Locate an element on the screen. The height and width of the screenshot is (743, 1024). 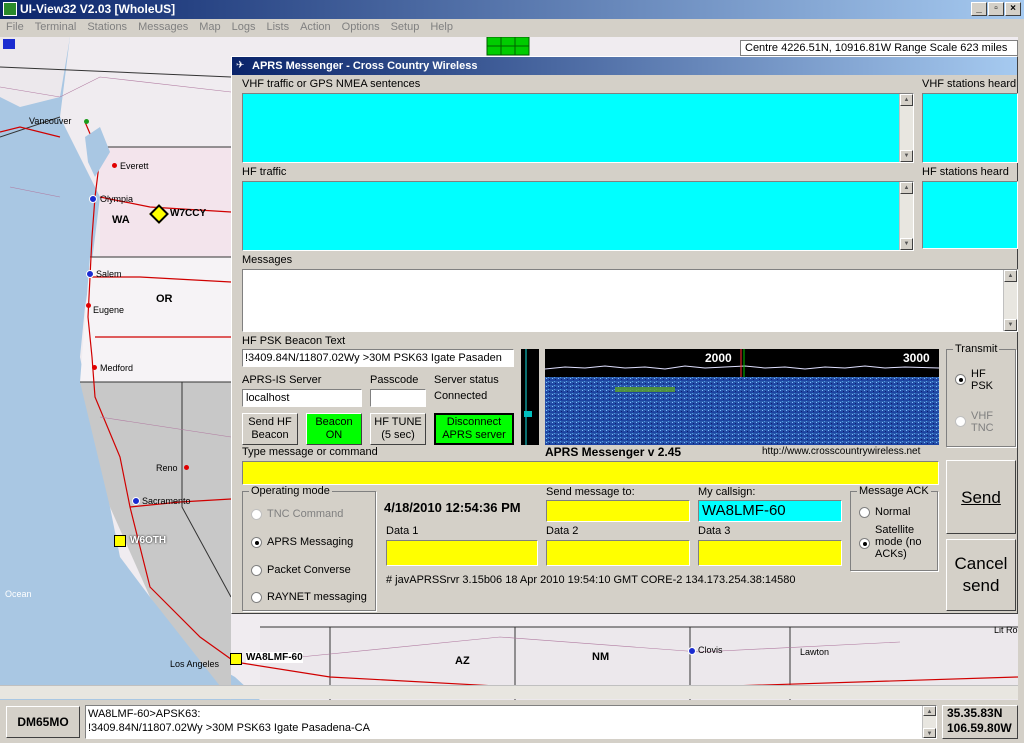
messages-label: Messages is located at coordinates (267, 260).